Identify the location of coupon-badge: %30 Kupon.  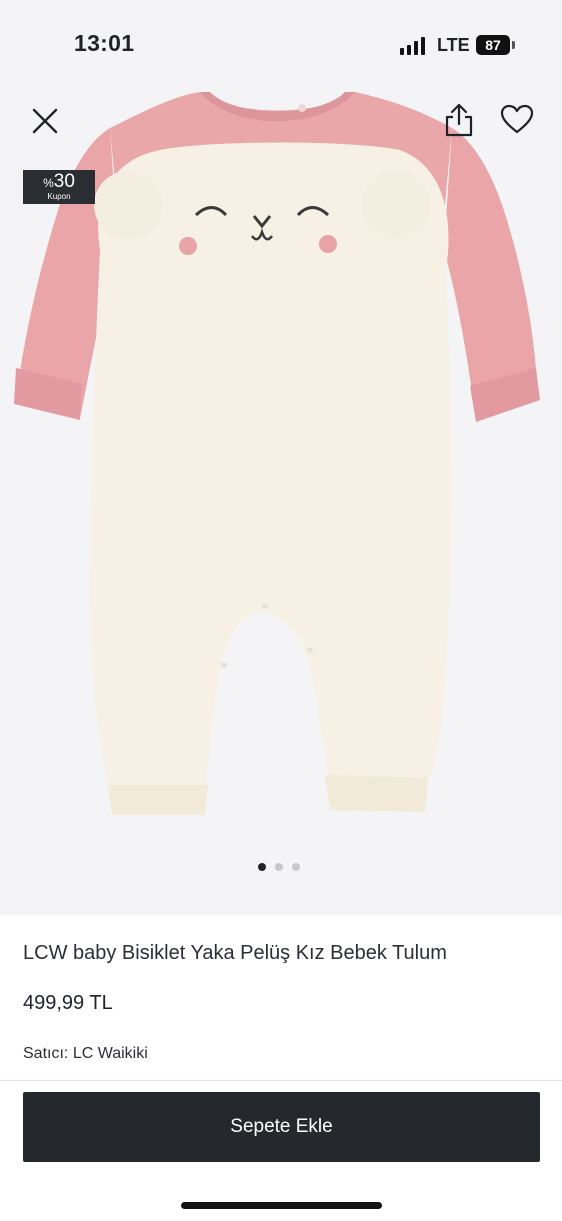
(59, 187).